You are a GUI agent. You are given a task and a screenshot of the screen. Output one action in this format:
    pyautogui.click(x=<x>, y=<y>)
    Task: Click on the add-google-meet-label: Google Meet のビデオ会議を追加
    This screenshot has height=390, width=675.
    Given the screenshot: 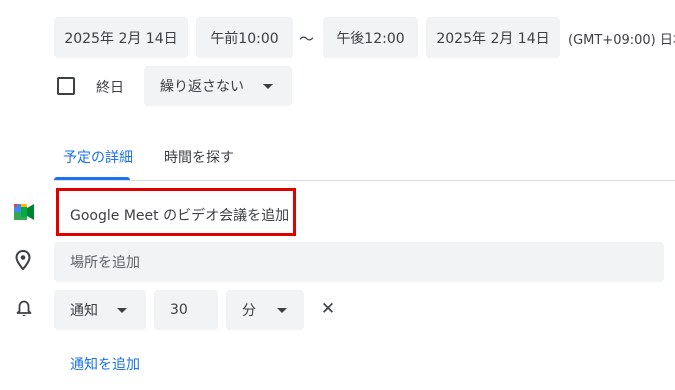 What is the action you would take?
    pyautogui.click(x=180, y=216)
    